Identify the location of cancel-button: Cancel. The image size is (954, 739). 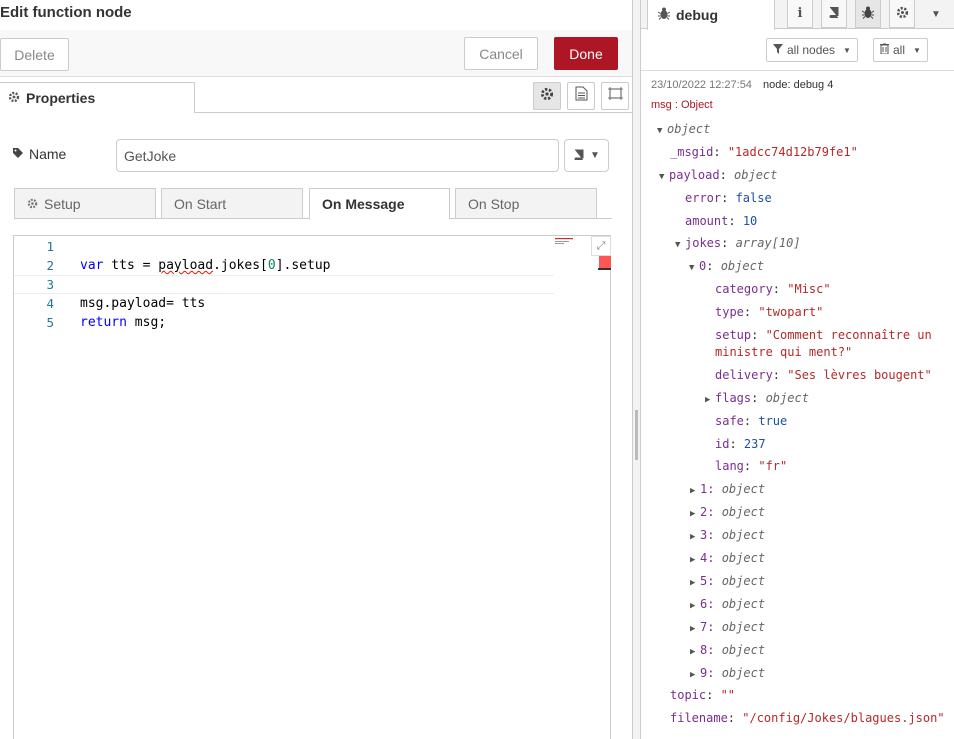
(501, 53).